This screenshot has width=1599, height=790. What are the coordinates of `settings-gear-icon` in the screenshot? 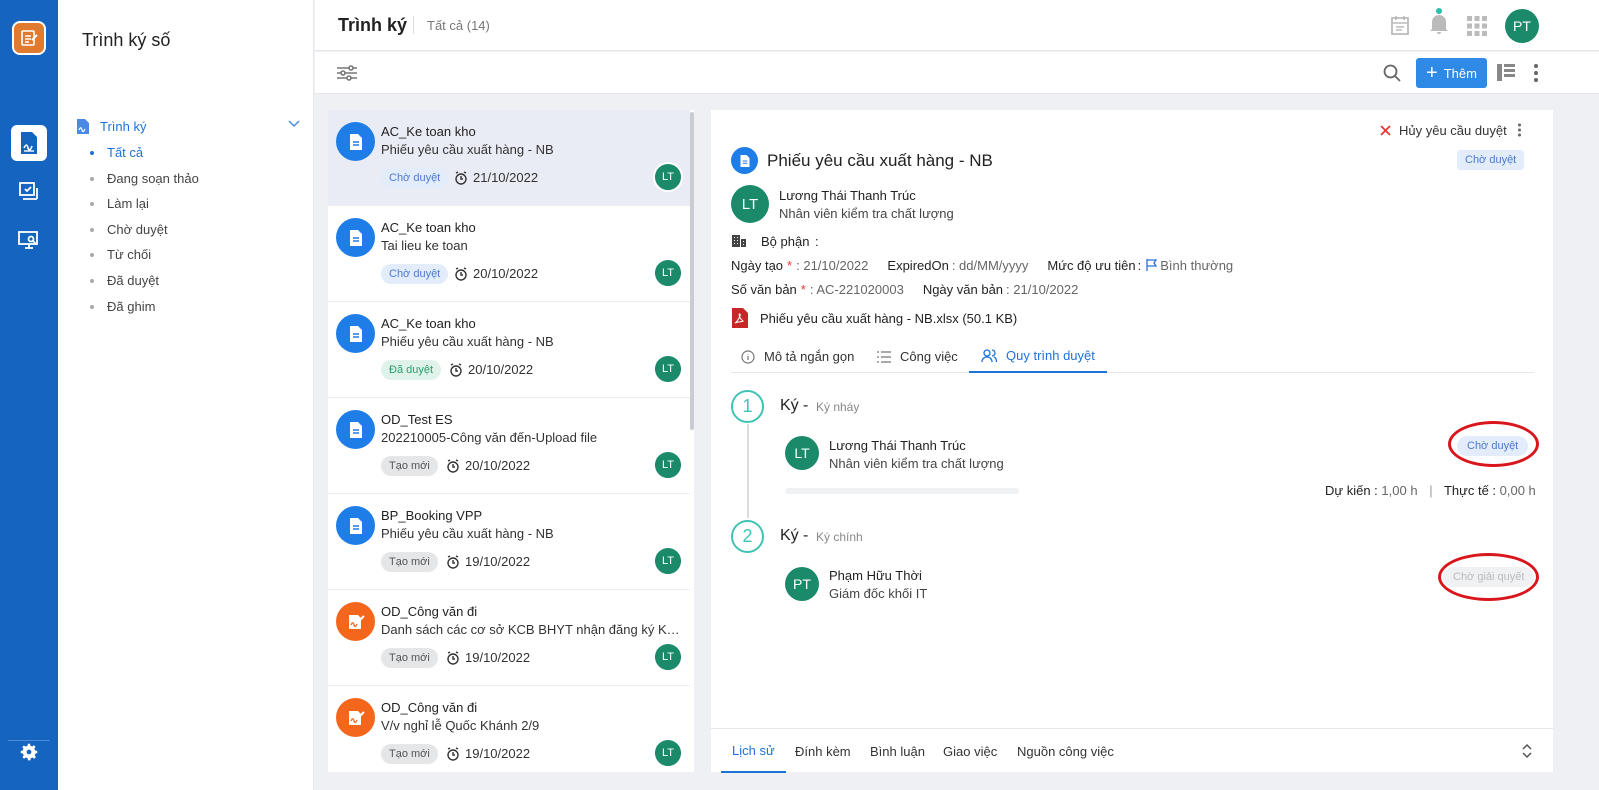 It's located at (29, 752).